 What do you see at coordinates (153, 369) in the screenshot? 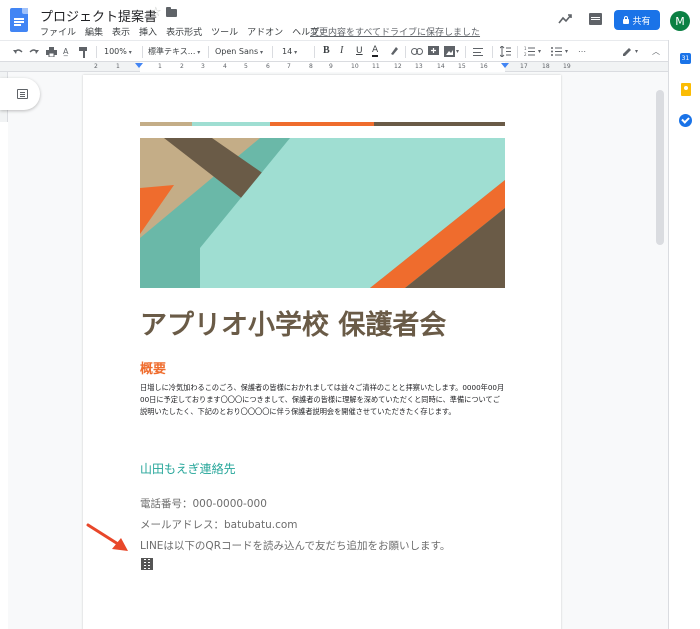
I see `section-title-overview: 概要` at bounding box center [153, 369].